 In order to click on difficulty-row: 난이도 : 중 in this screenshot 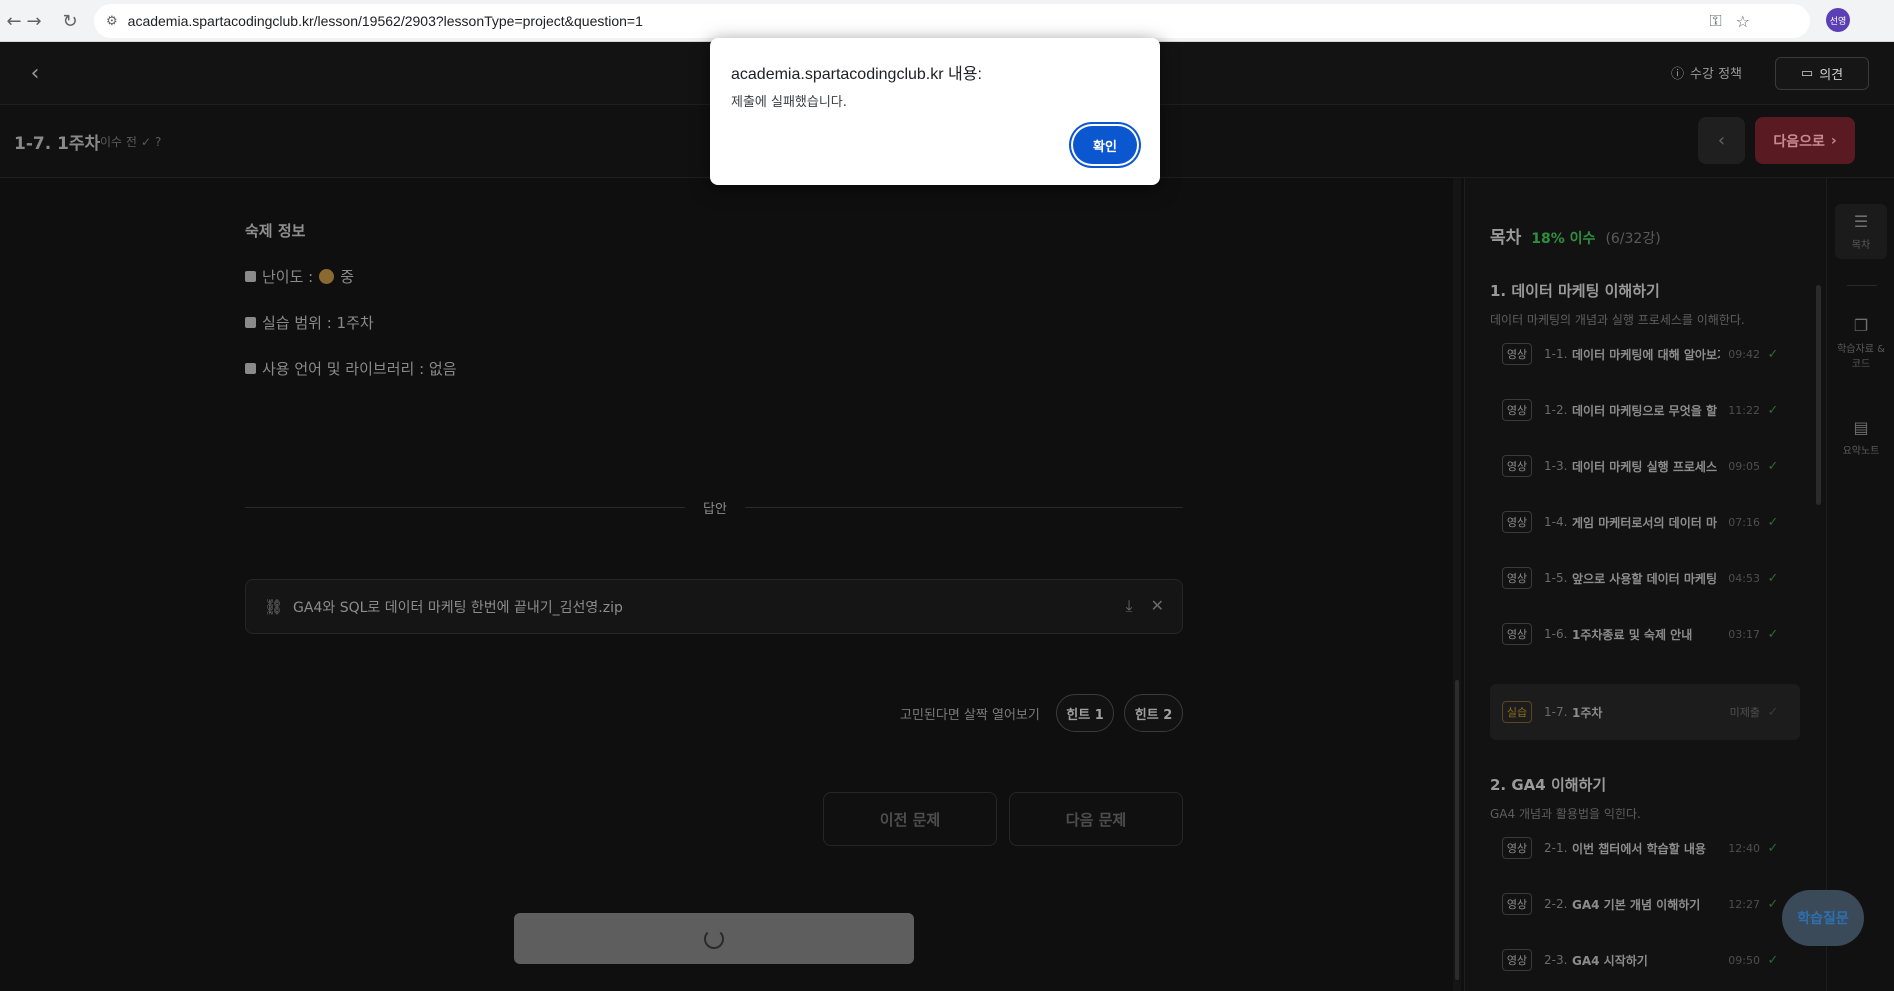, I will do `click(299, 276)`.